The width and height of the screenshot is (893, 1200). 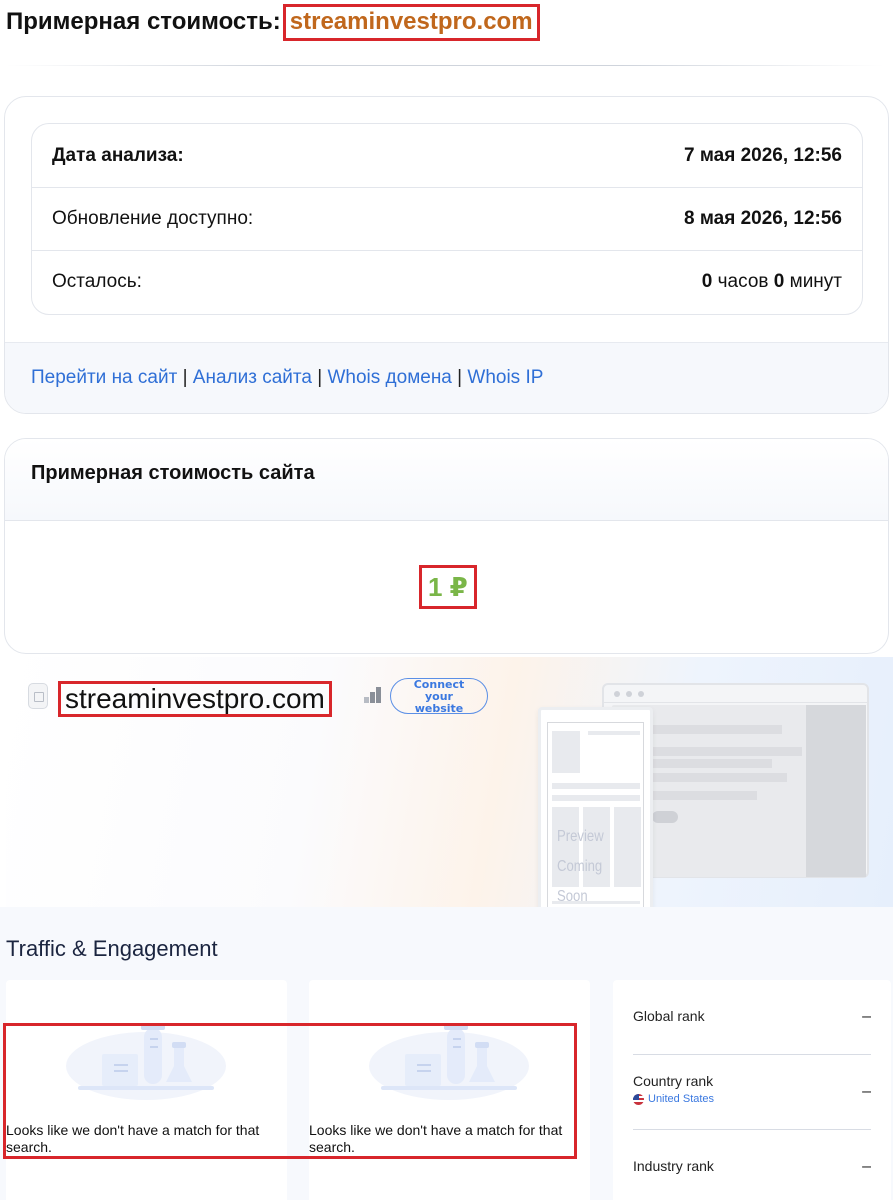 I want to click on title-domain: streaminvestpro.com, so click(x=411, y=22).